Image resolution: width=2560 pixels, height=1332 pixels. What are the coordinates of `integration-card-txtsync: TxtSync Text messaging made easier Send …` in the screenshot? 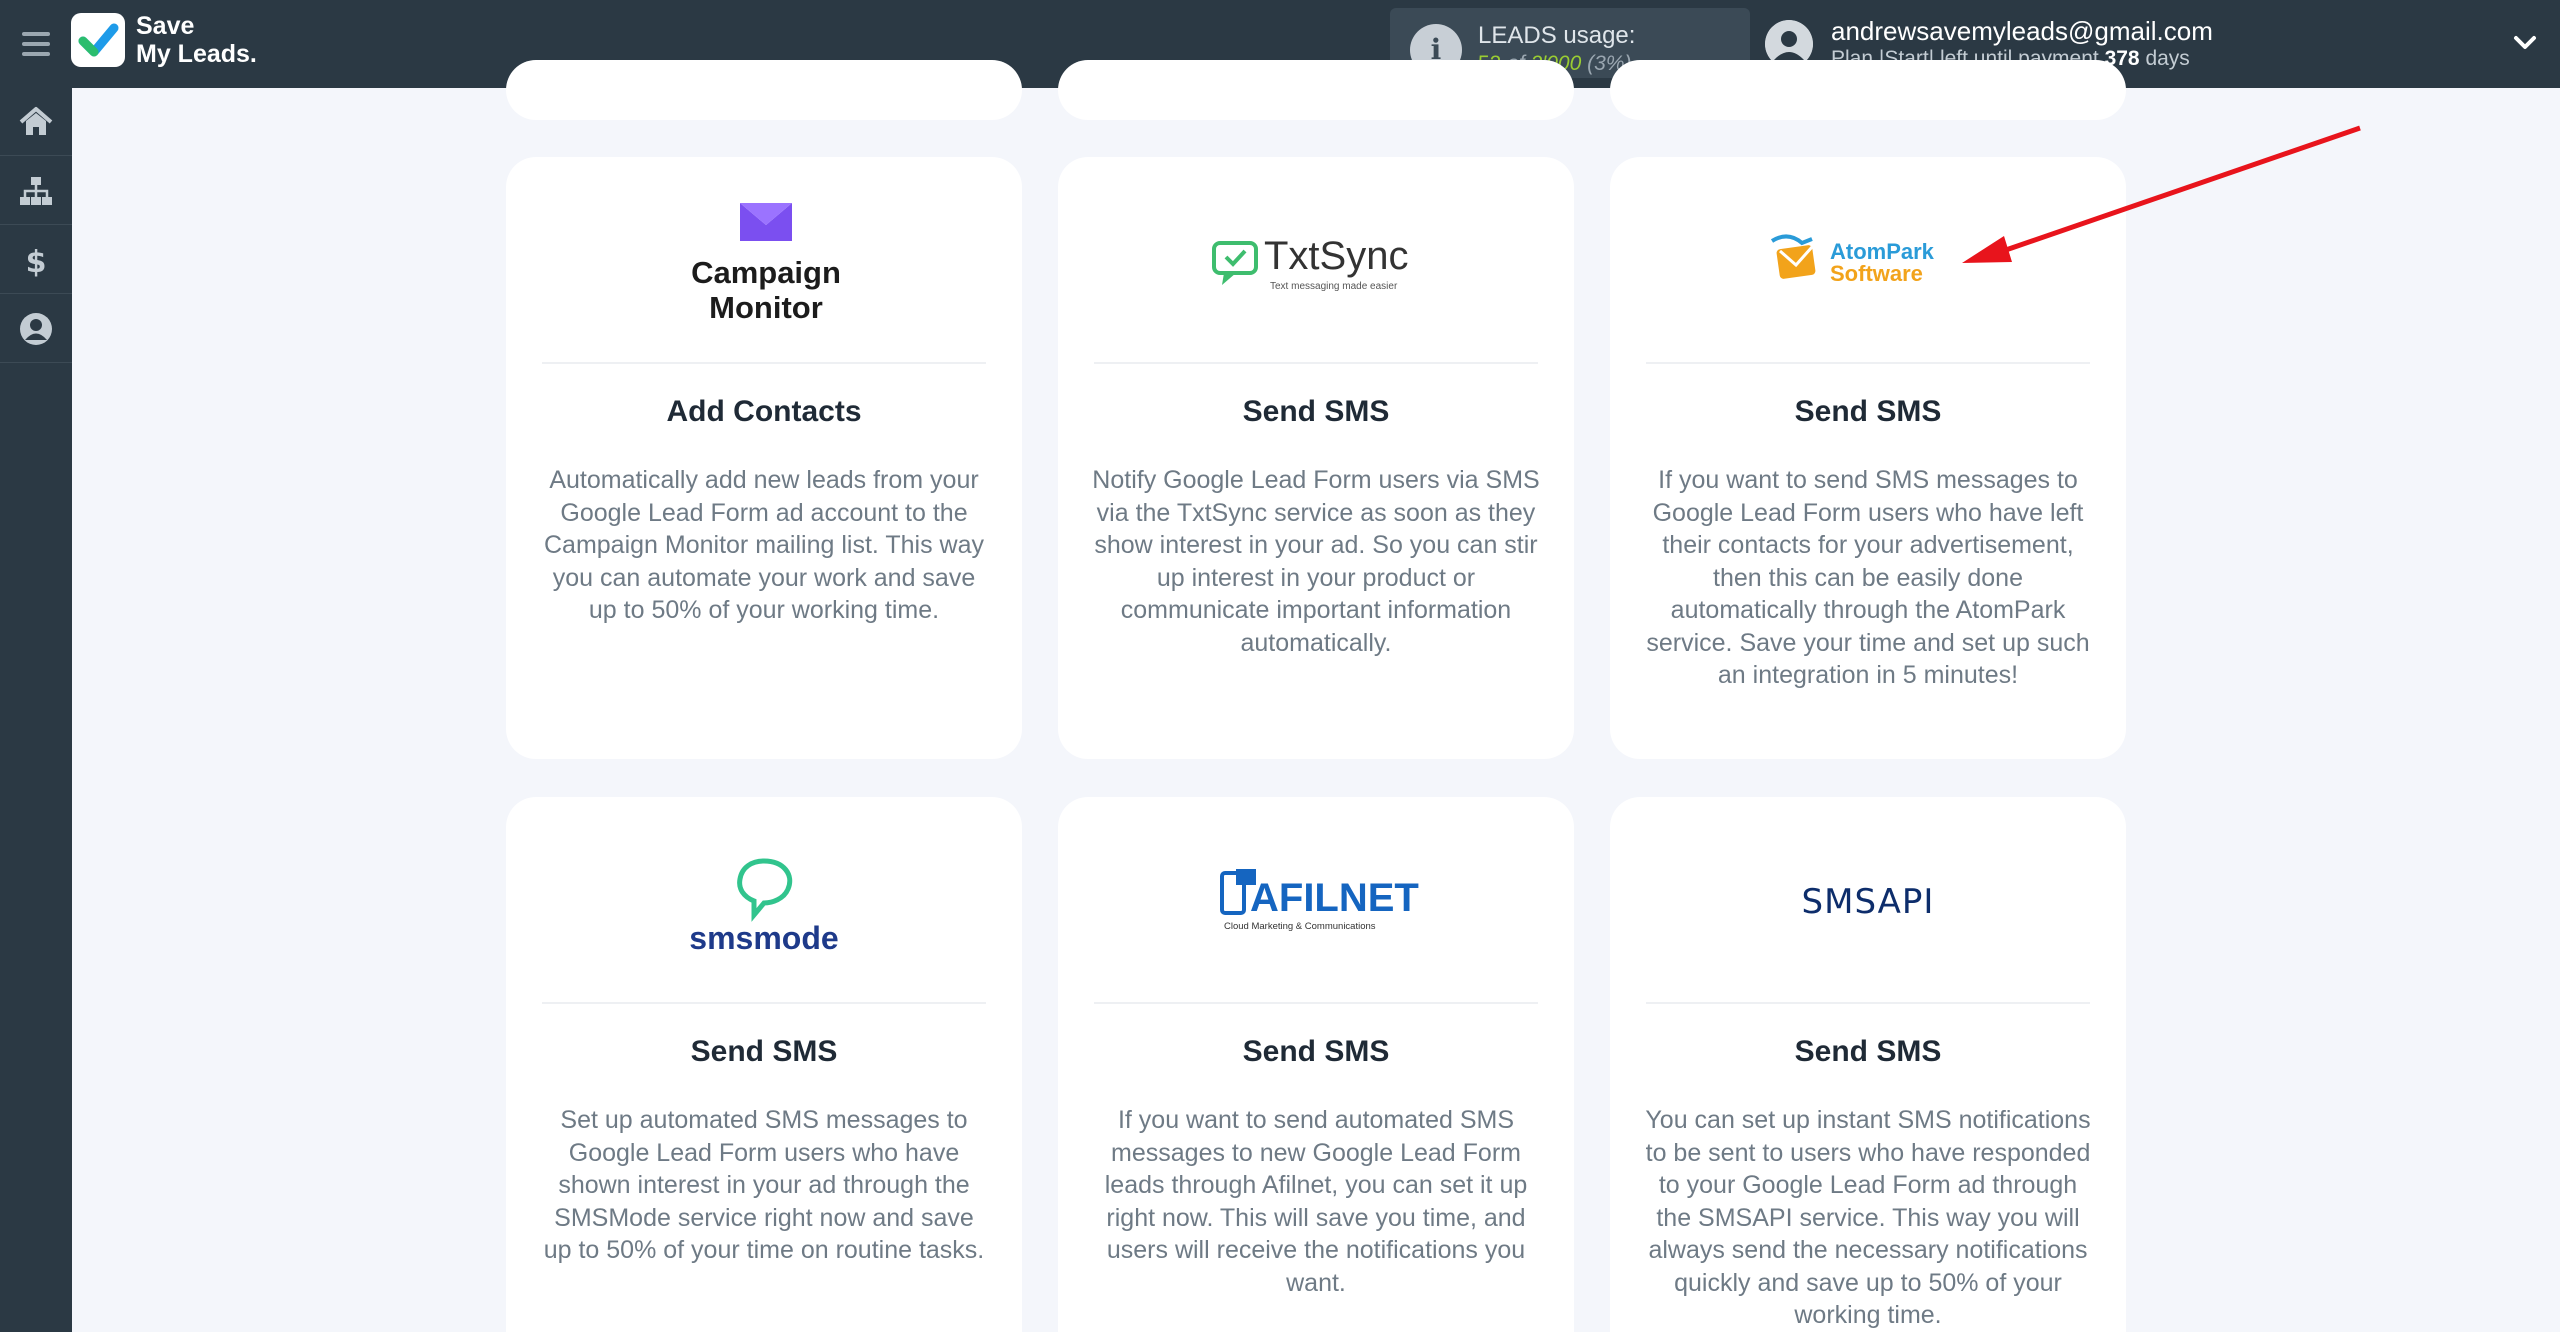 It's located at (1316, 458).